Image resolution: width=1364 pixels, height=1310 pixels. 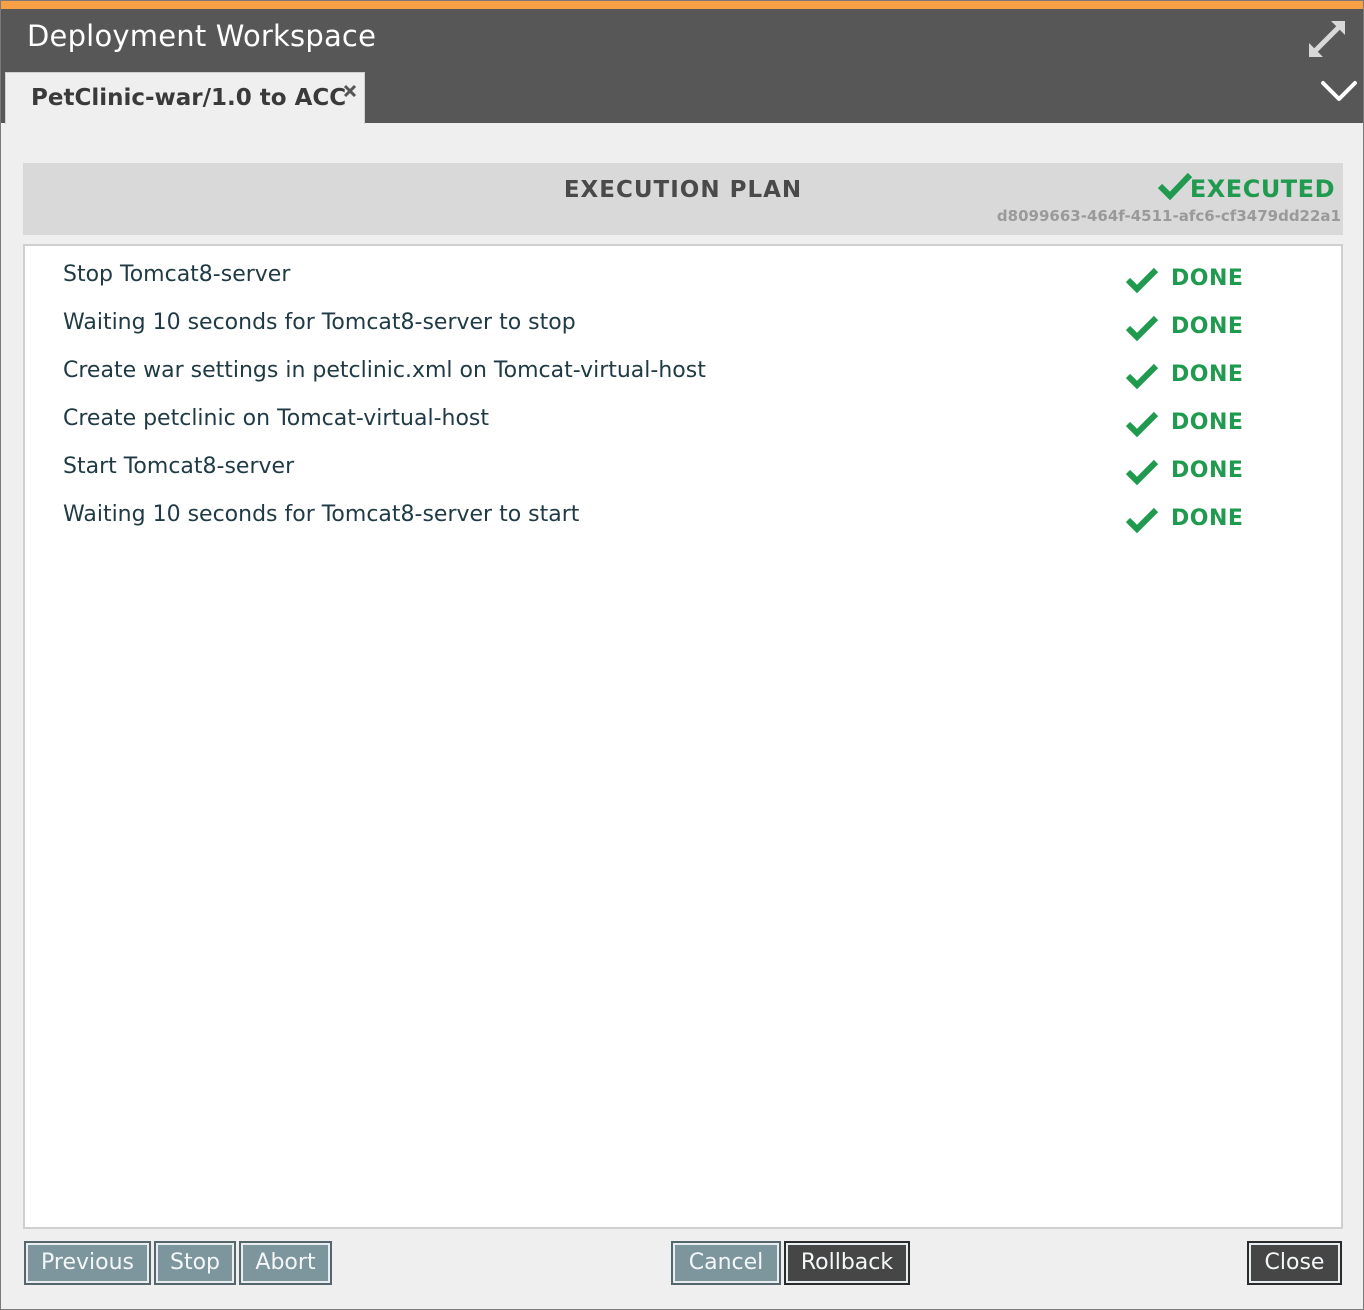 I want to click on status-badge: EXECUTED, so click(x=1262, y=189).